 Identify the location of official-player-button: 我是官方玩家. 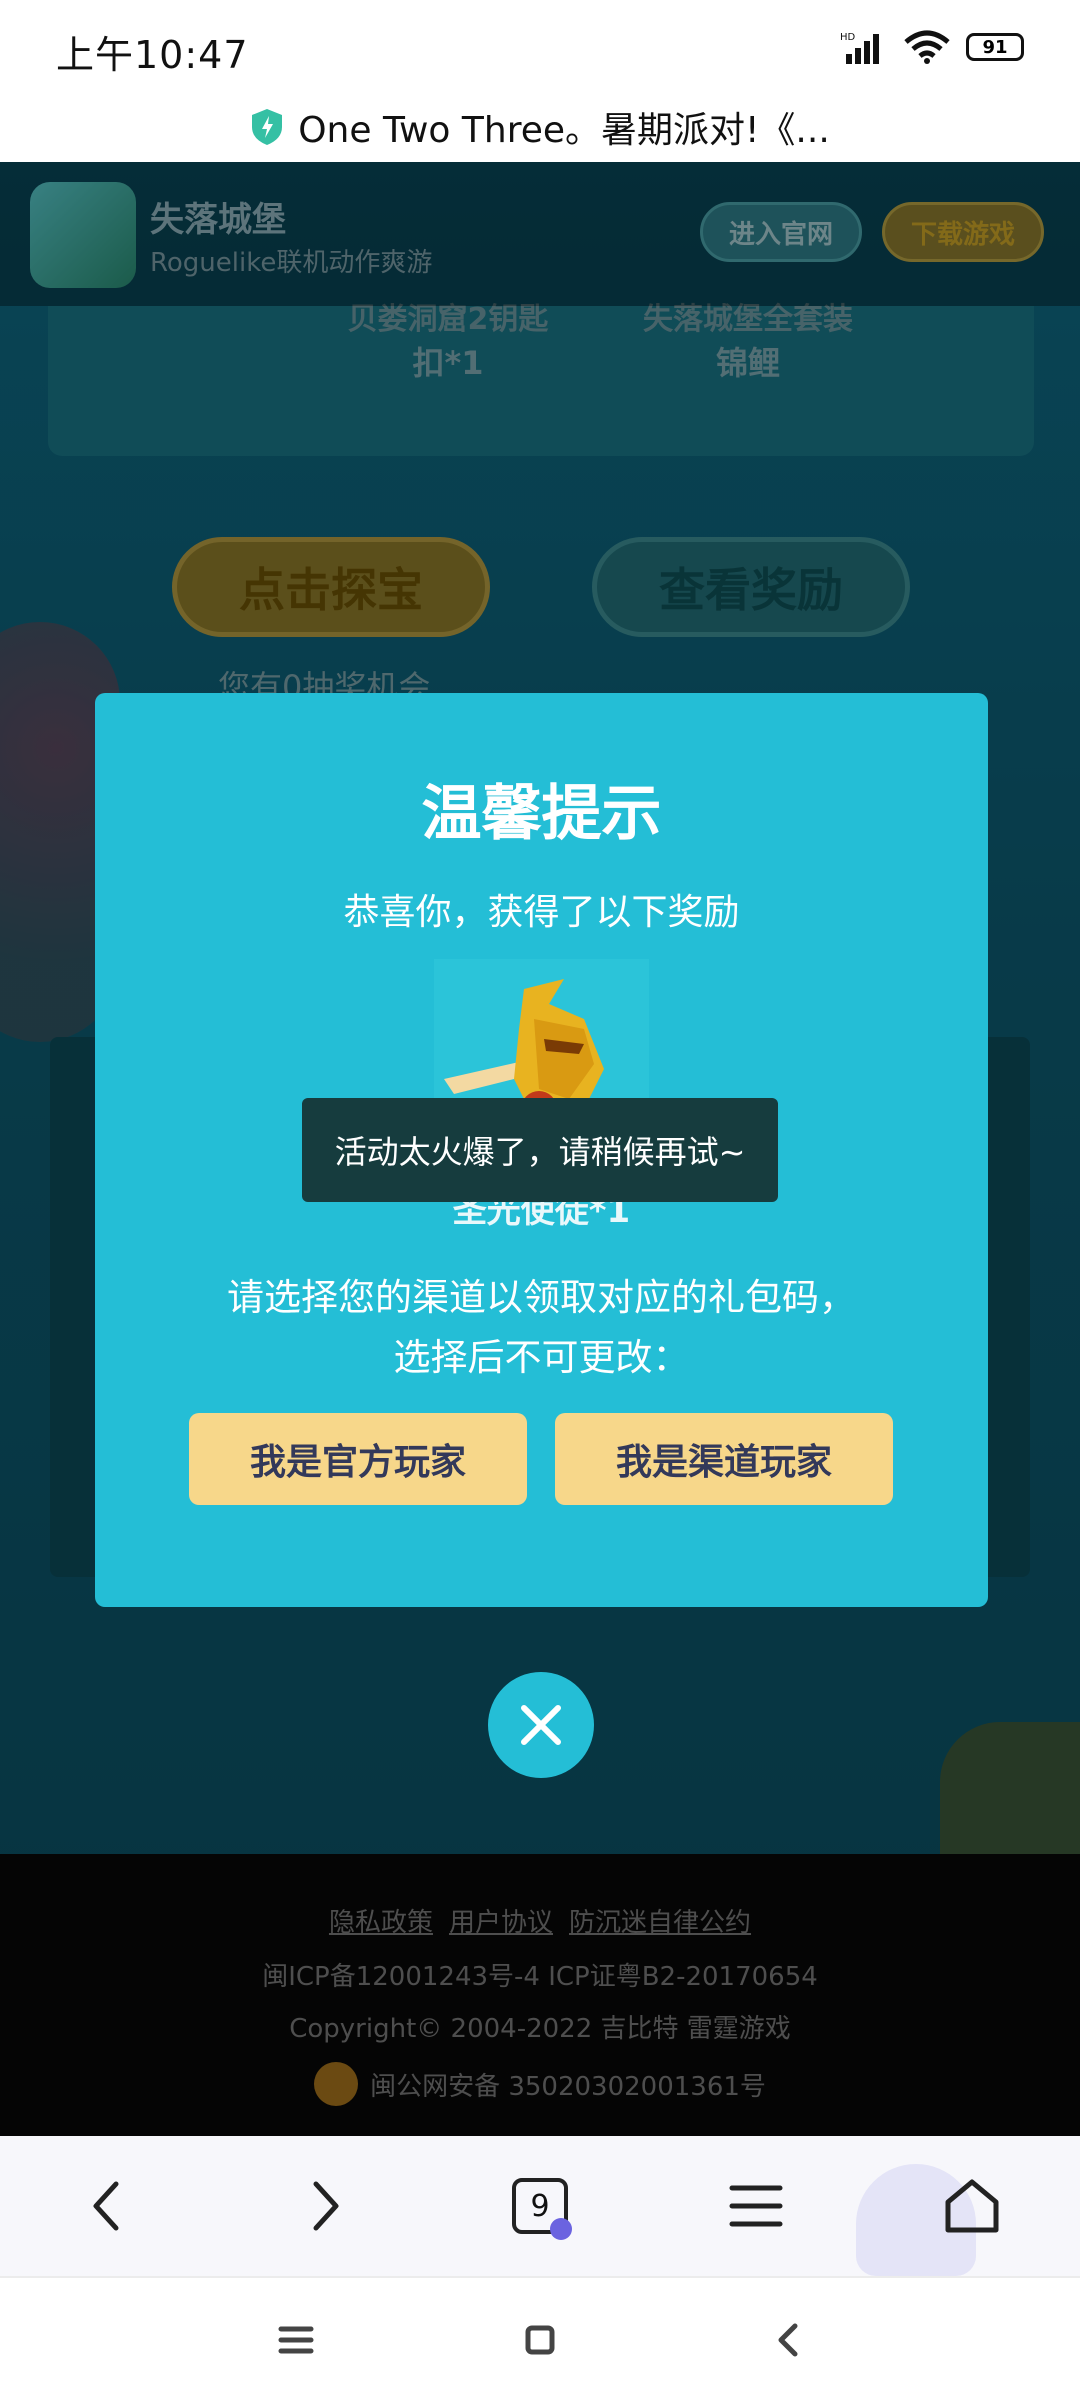
(358, 1459).